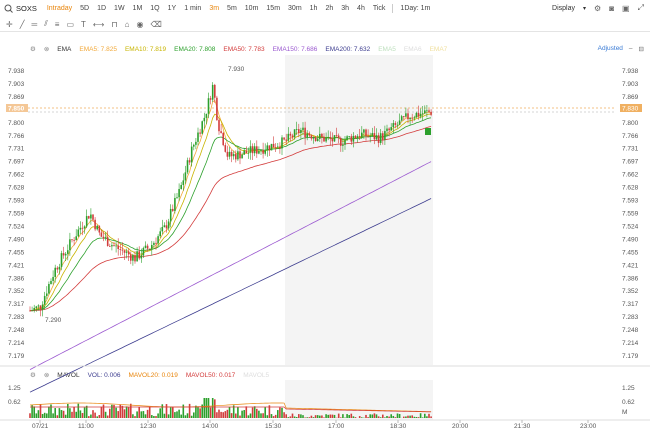  What do you see at coordinates (16, 149) in the screenshot?
I see `left-price-tick: 7.731` at bounding box center [16, 149].